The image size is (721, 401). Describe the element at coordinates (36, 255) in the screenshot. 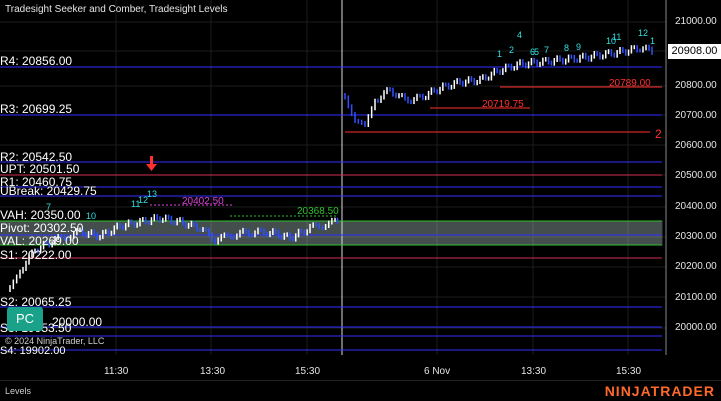

I see `level-label-s1: S1: 20222.00` at that location.